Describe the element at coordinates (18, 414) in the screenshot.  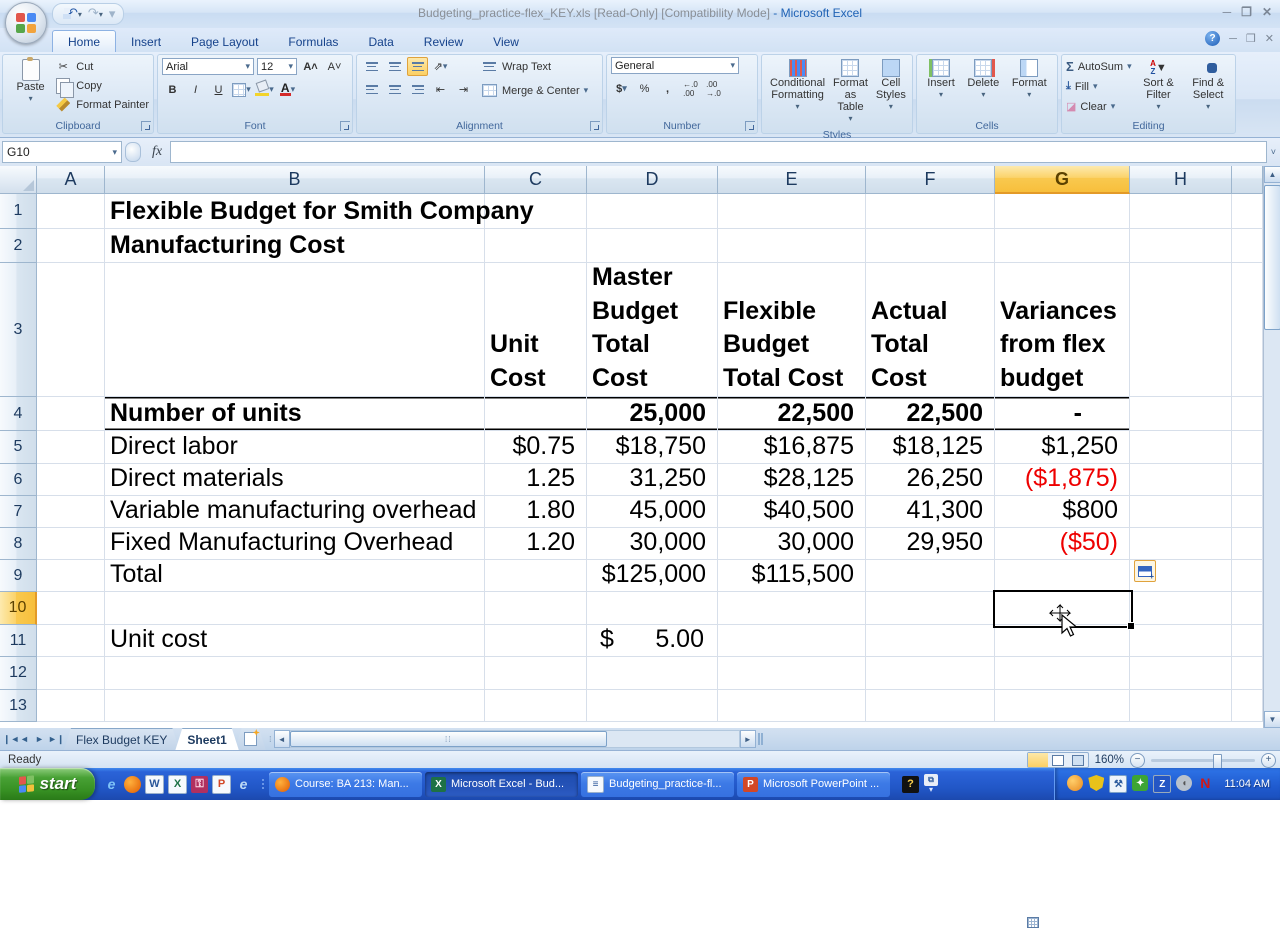
I see `row-header-4: 4` at that location.